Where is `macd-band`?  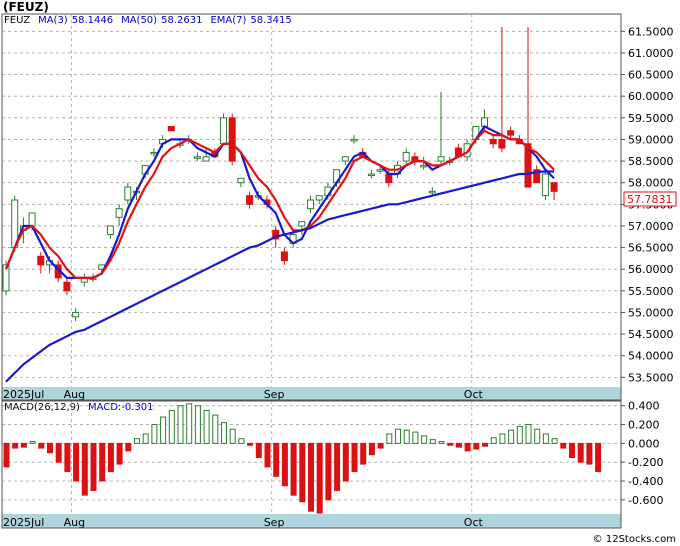
macd-band is located at coordinates (311, 521).